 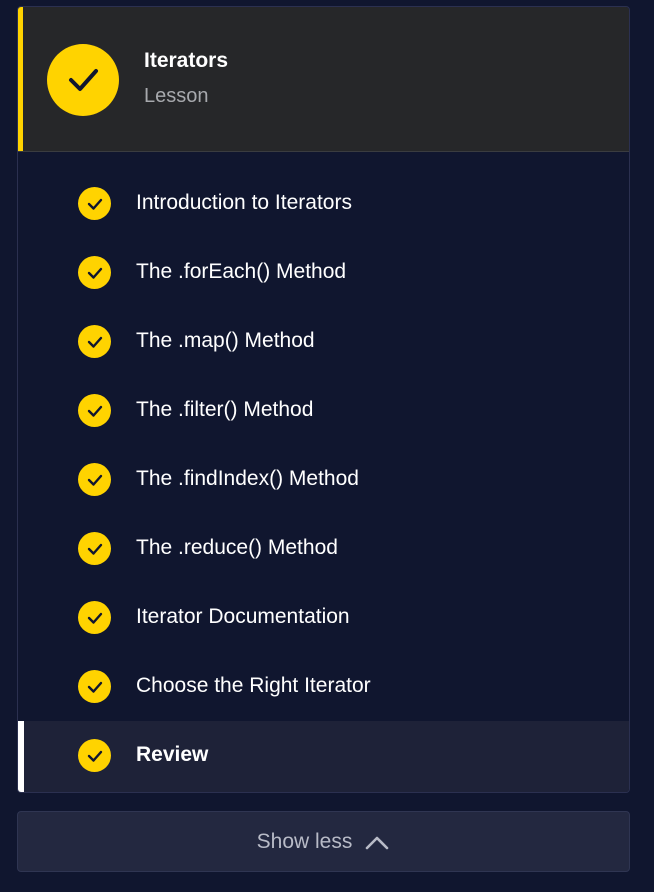 What do you see at coordinates (225, 340) in the screenshot?
I see `exercise-label: The .map() Method` at bounding box center [225, 340].